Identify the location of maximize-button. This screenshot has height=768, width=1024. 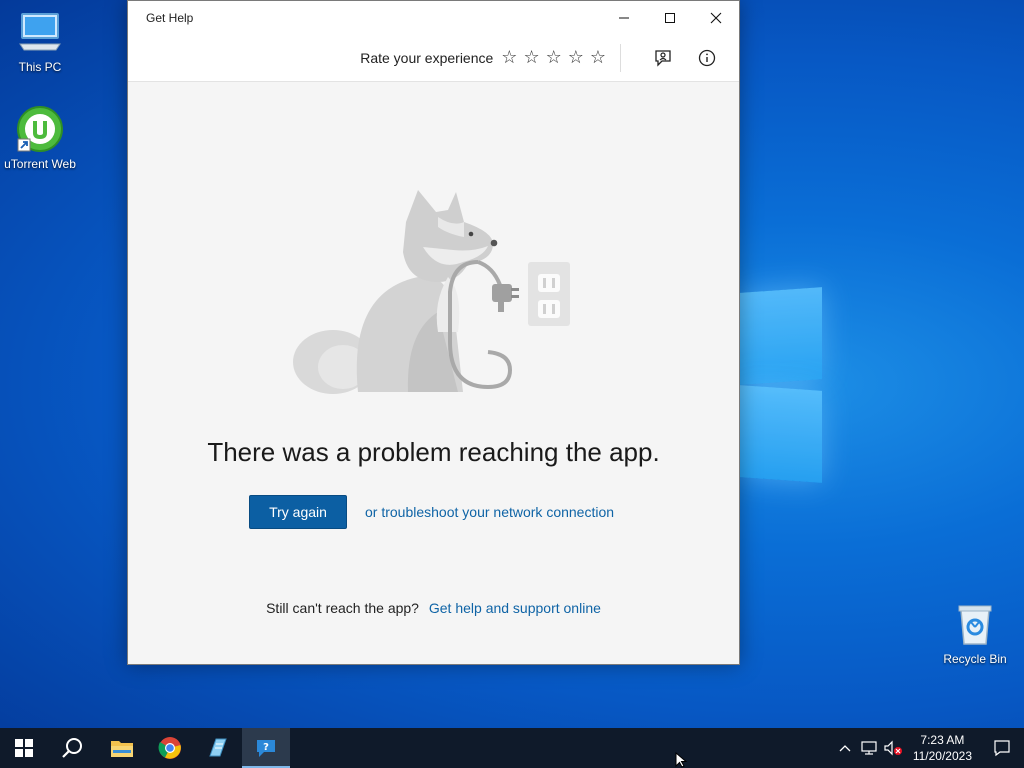
(670, 18).